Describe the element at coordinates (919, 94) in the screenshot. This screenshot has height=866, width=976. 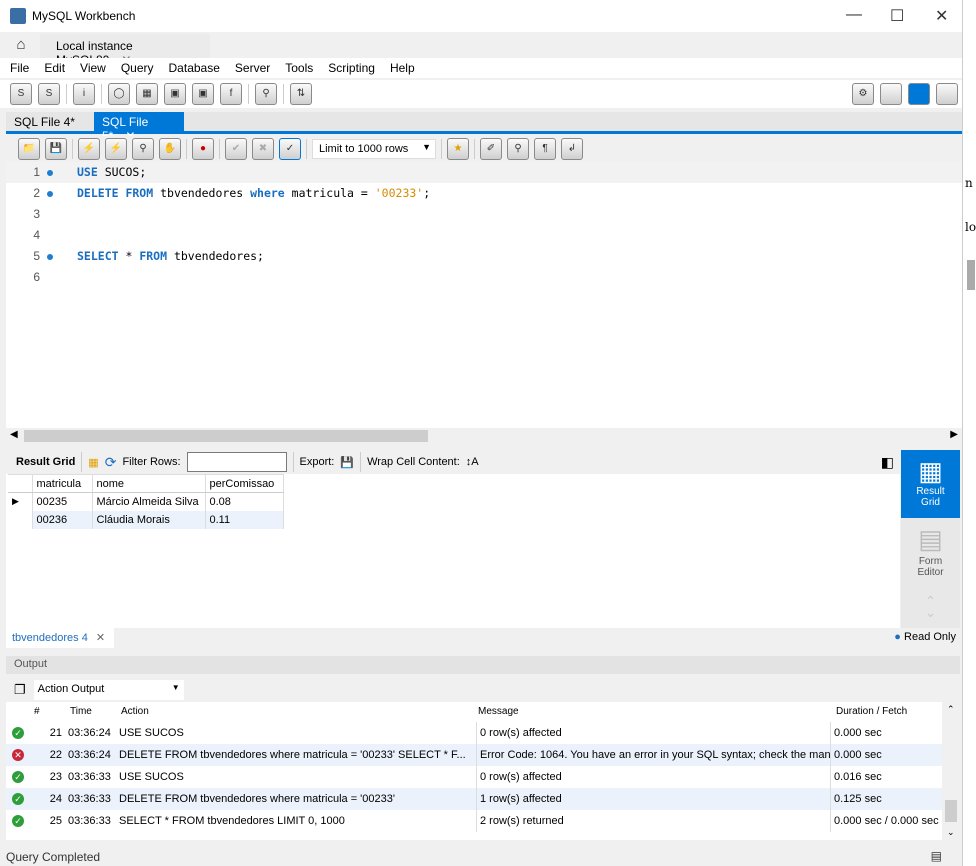
I see `toggle-output-icon` at that location.